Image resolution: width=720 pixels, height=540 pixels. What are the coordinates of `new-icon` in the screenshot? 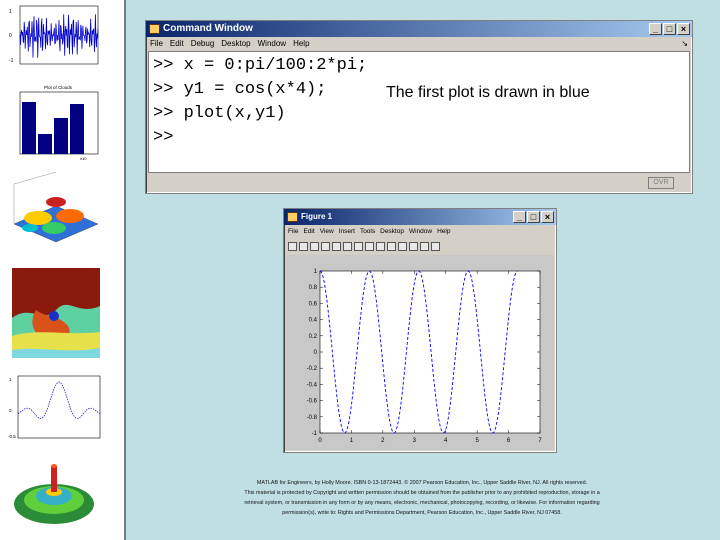 It's located at (292, 246).